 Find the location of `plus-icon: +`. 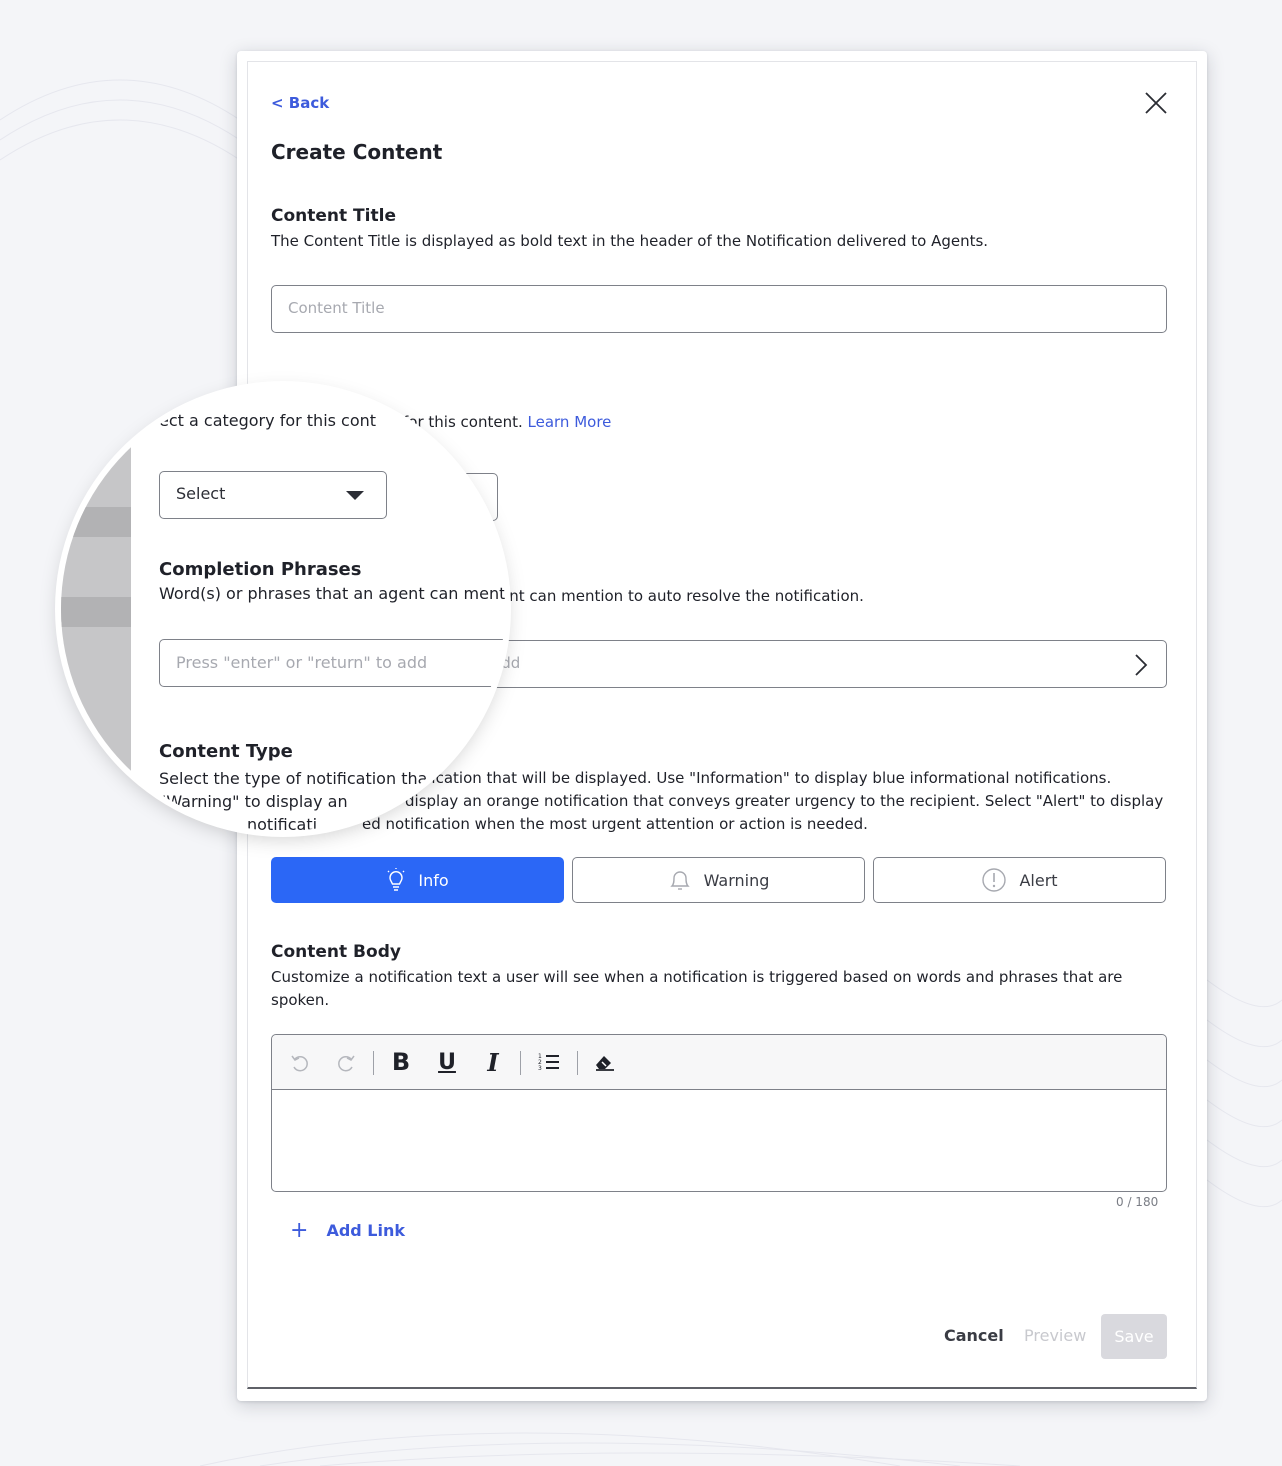

plus-icon: + is located at coordinates (299, 1230).